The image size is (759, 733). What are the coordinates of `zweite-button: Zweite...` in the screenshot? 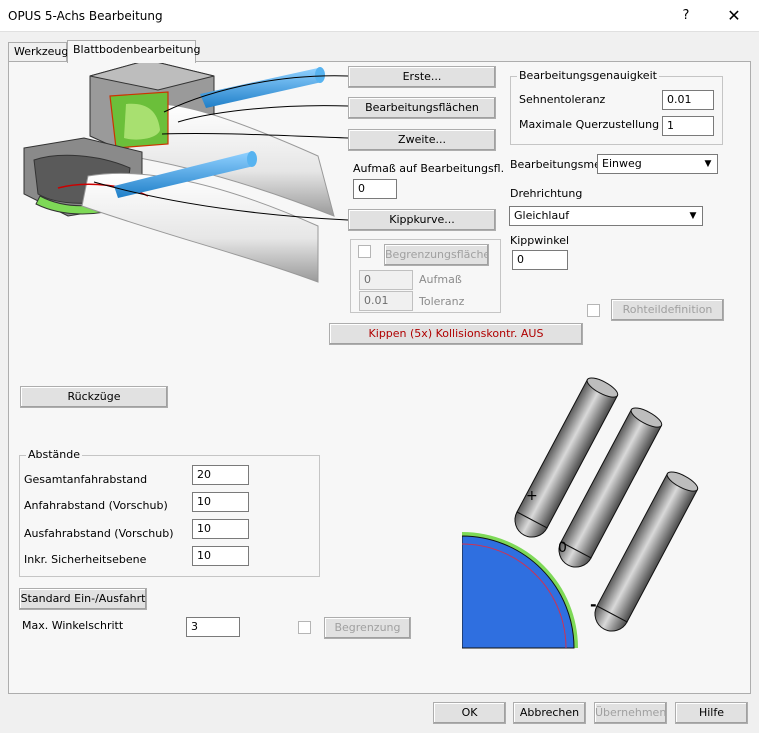 It's located at (422, 140).